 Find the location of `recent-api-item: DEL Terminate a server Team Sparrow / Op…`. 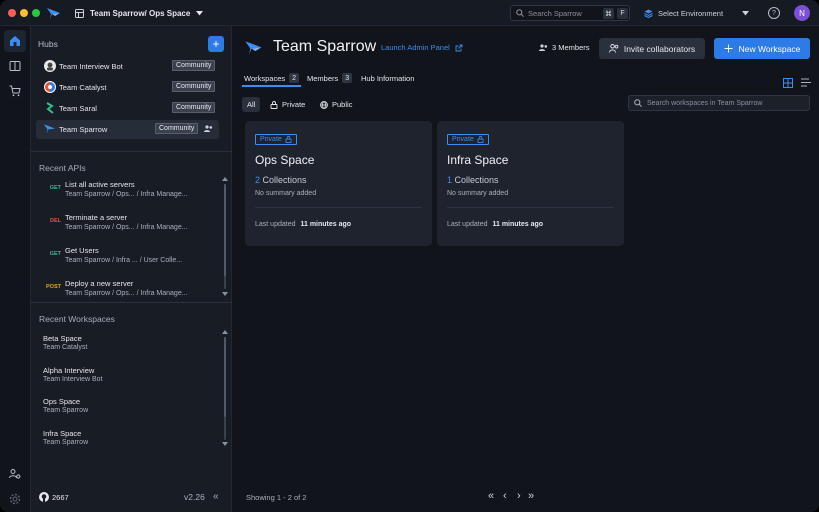

recent-api-item: DEL Terminate a server Team Sparrow / Op… is located at coordinates (129, 225).